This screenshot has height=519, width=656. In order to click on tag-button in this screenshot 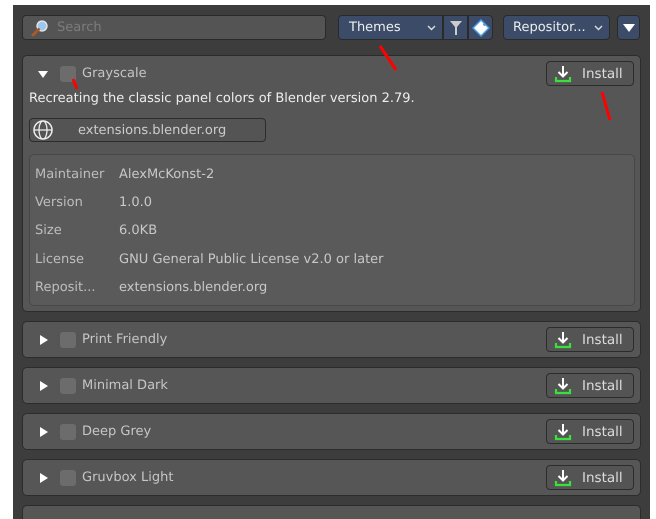, I will do `click(480, 27)`.